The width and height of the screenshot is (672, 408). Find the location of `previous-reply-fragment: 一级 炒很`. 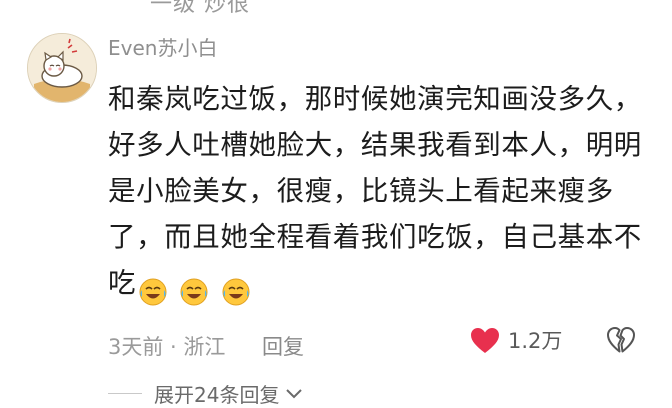

previous-reply-fragment: 一级 炒很 is located at coordinates (200, 8).